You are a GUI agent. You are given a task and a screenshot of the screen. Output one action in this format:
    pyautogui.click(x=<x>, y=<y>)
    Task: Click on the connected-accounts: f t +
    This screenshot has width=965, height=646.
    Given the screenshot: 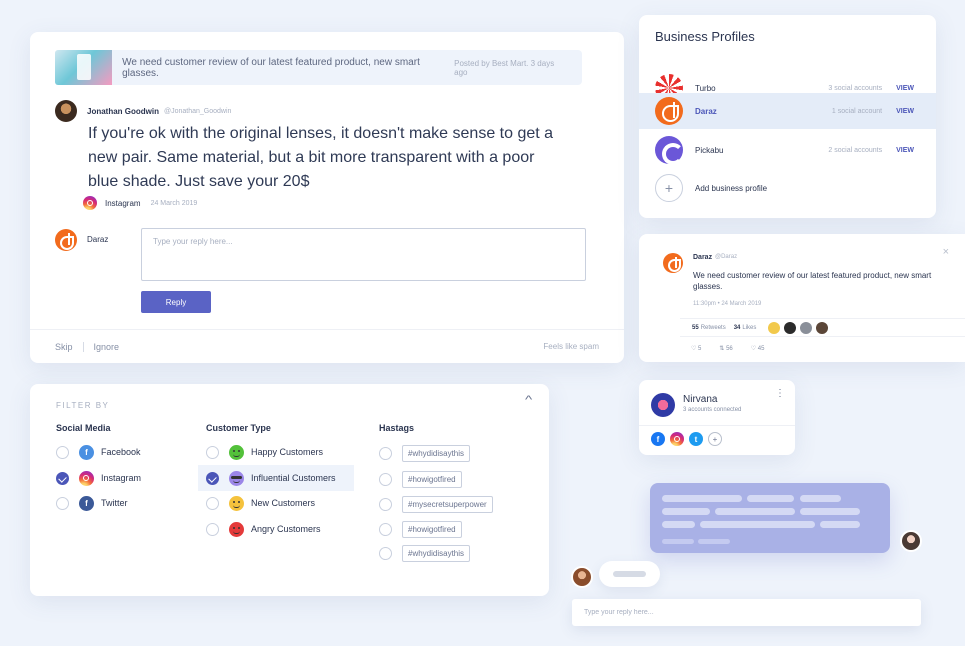 What is the action you would take?
    pyautogui.click(x=717, y=438)
    